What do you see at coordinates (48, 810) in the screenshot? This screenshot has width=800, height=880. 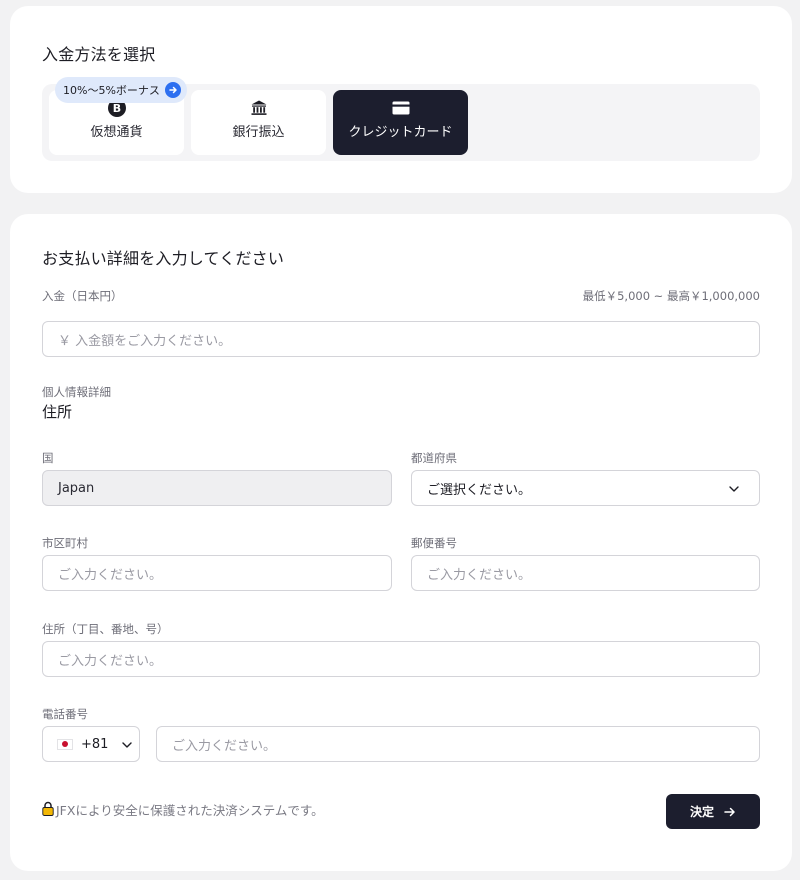 I see `lock-icon` at bounding box center [48, 810].